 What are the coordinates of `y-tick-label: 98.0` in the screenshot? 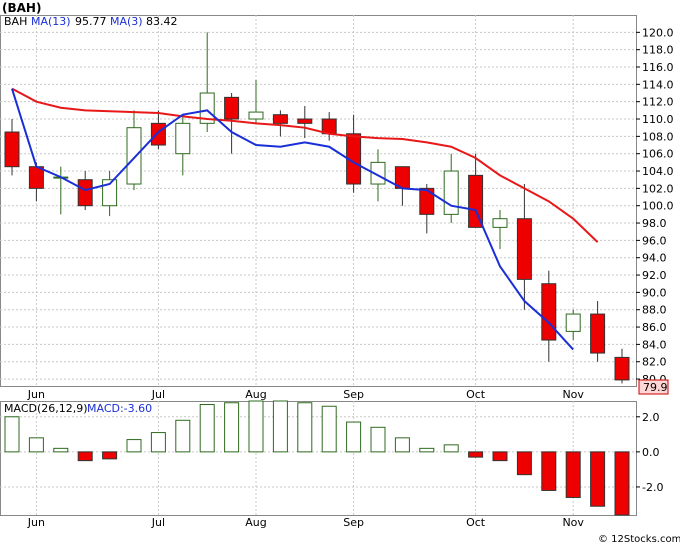 It's located at (654, 223).